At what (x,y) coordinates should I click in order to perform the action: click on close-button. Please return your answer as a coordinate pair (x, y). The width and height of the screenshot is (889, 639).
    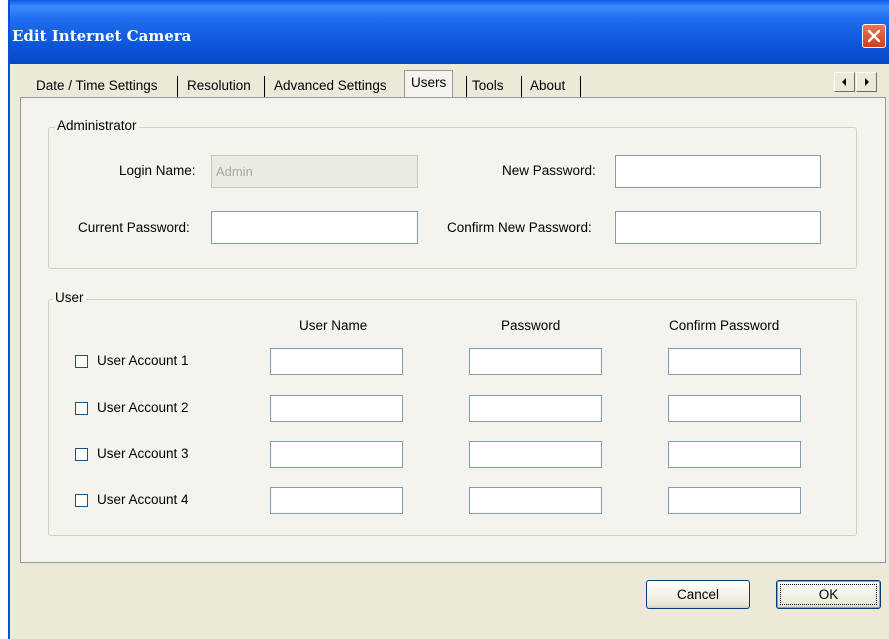
    Looking at the image, I should click on (874, 36).